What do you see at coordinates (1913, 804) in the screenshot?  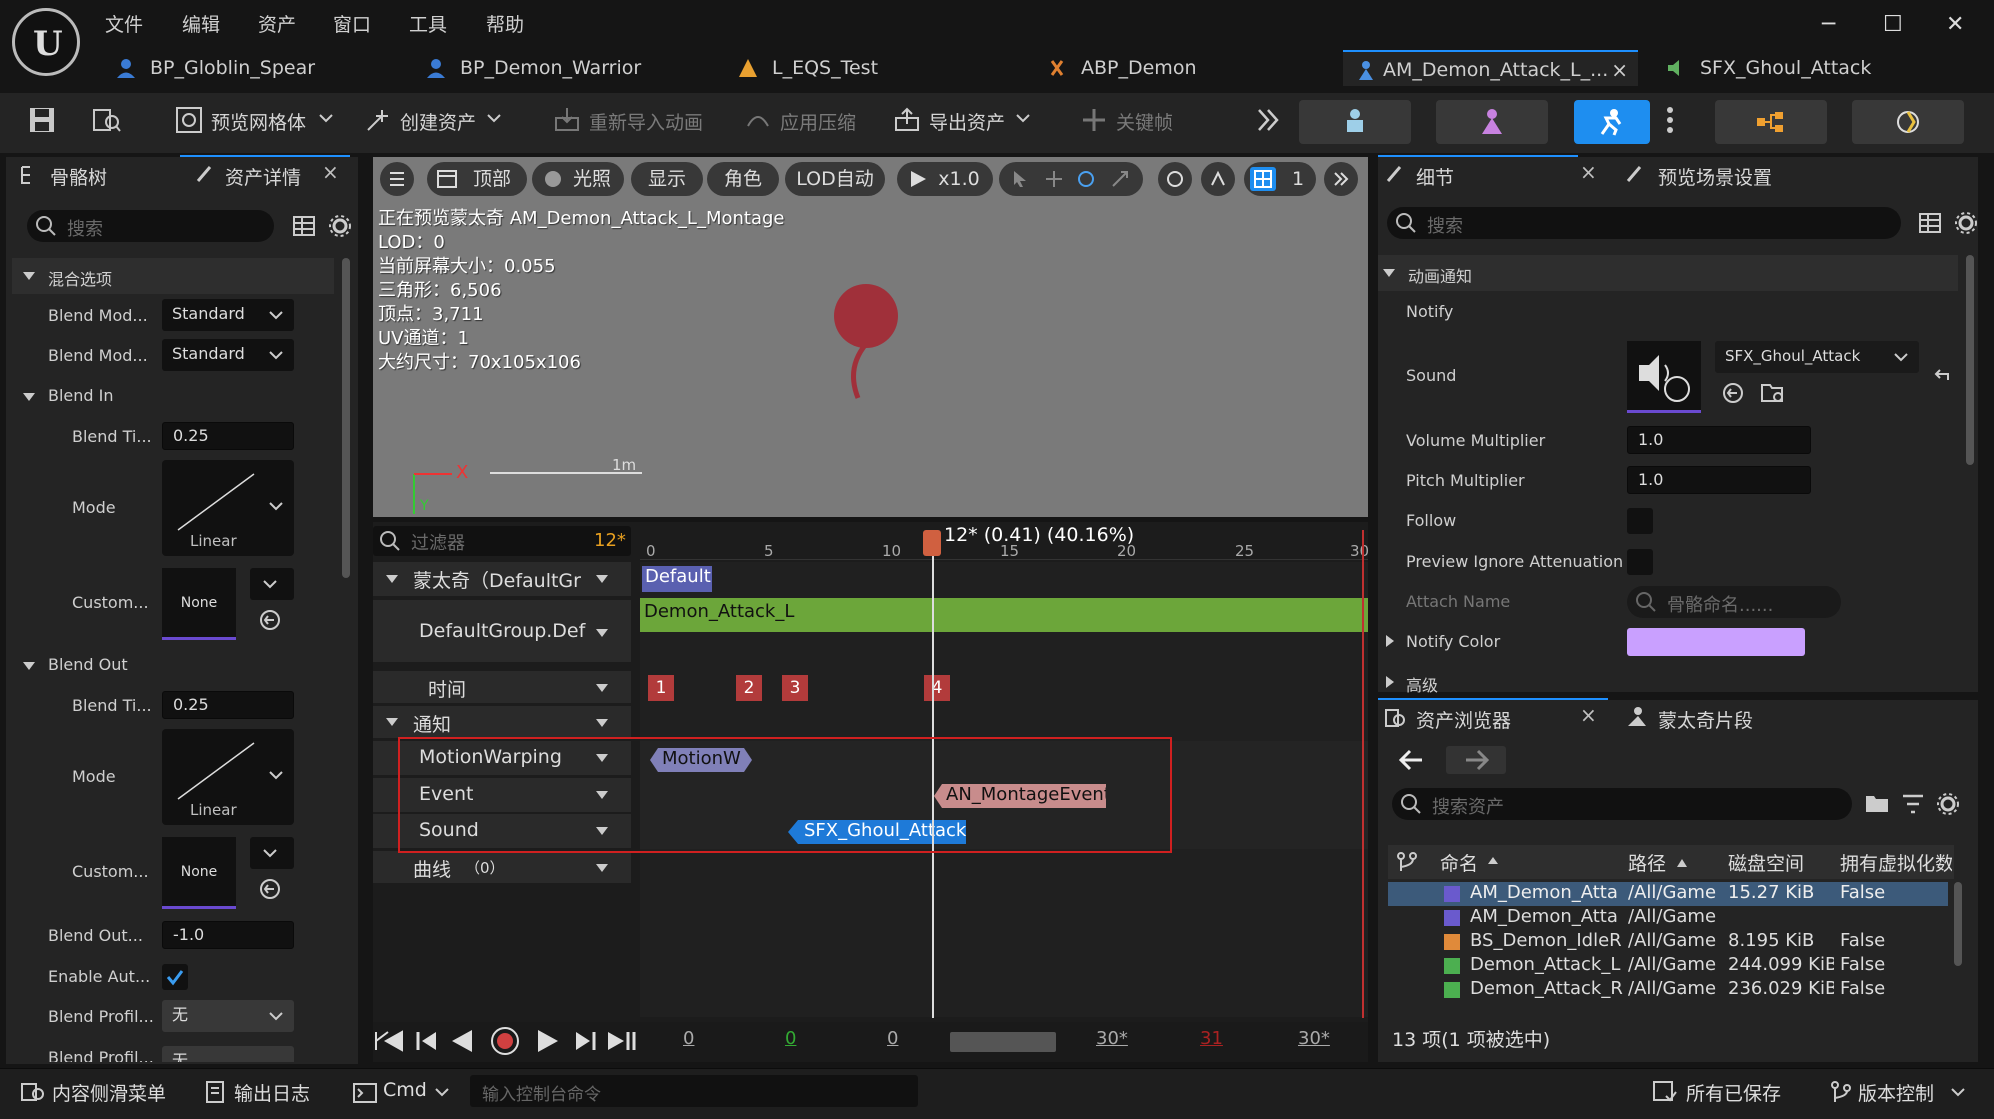 I see `filter-icon` at bounding box center [1913, 804].